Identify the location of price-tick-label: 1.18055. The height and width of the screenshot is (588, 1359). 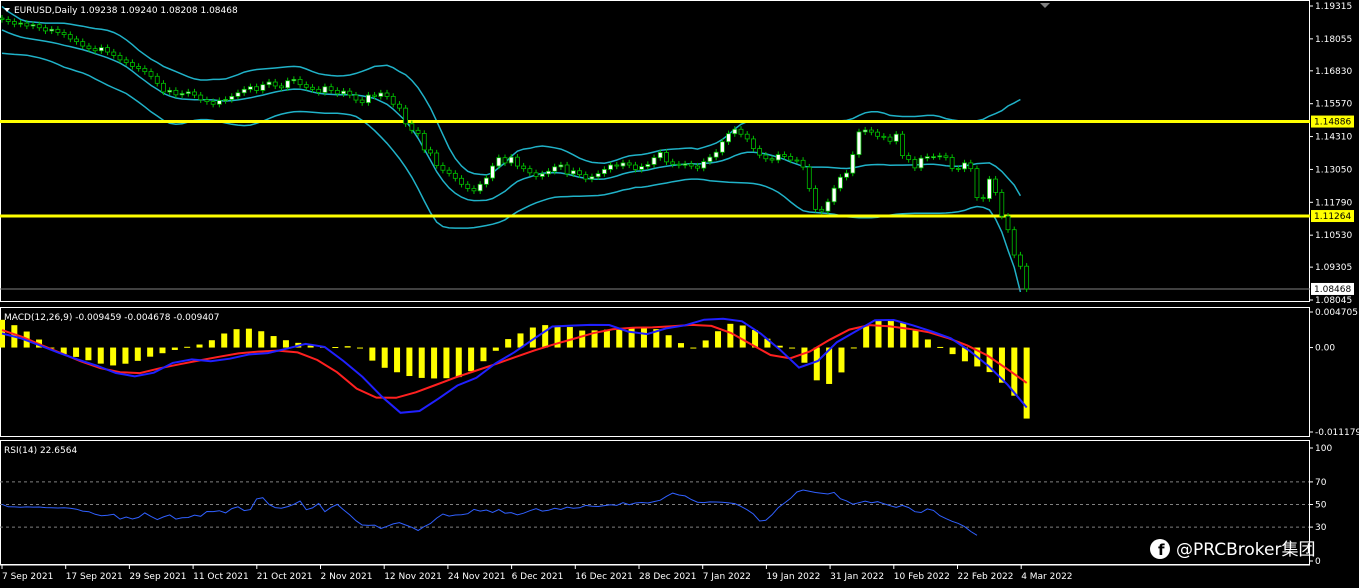
(1333, 40).